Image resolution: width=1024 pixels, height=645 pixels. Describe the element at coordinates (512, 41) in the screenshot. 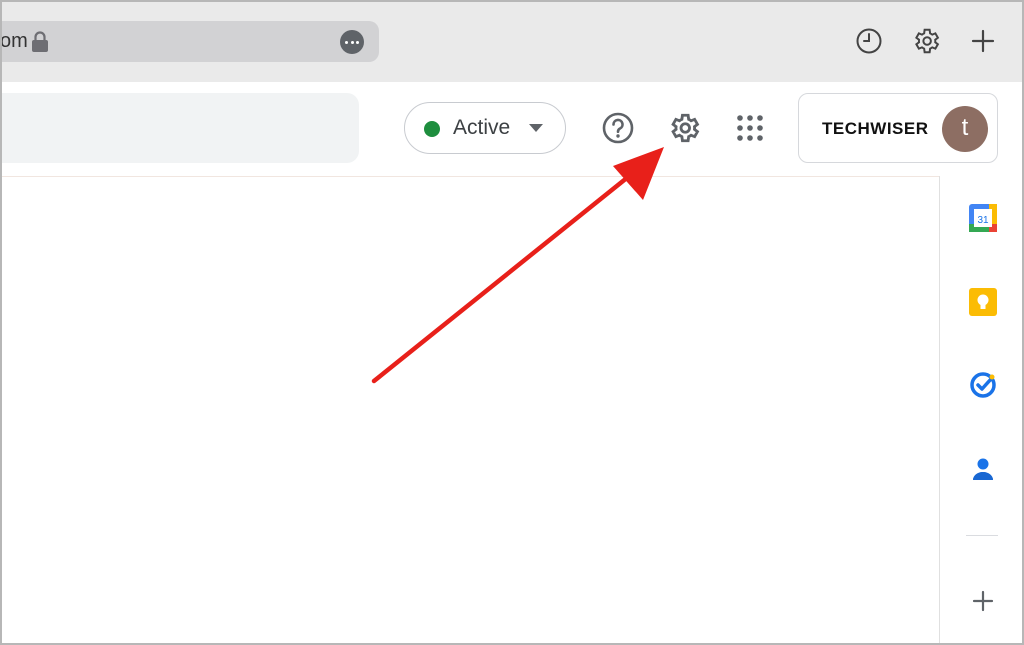

I see `browser-toolbar: om` at that location.